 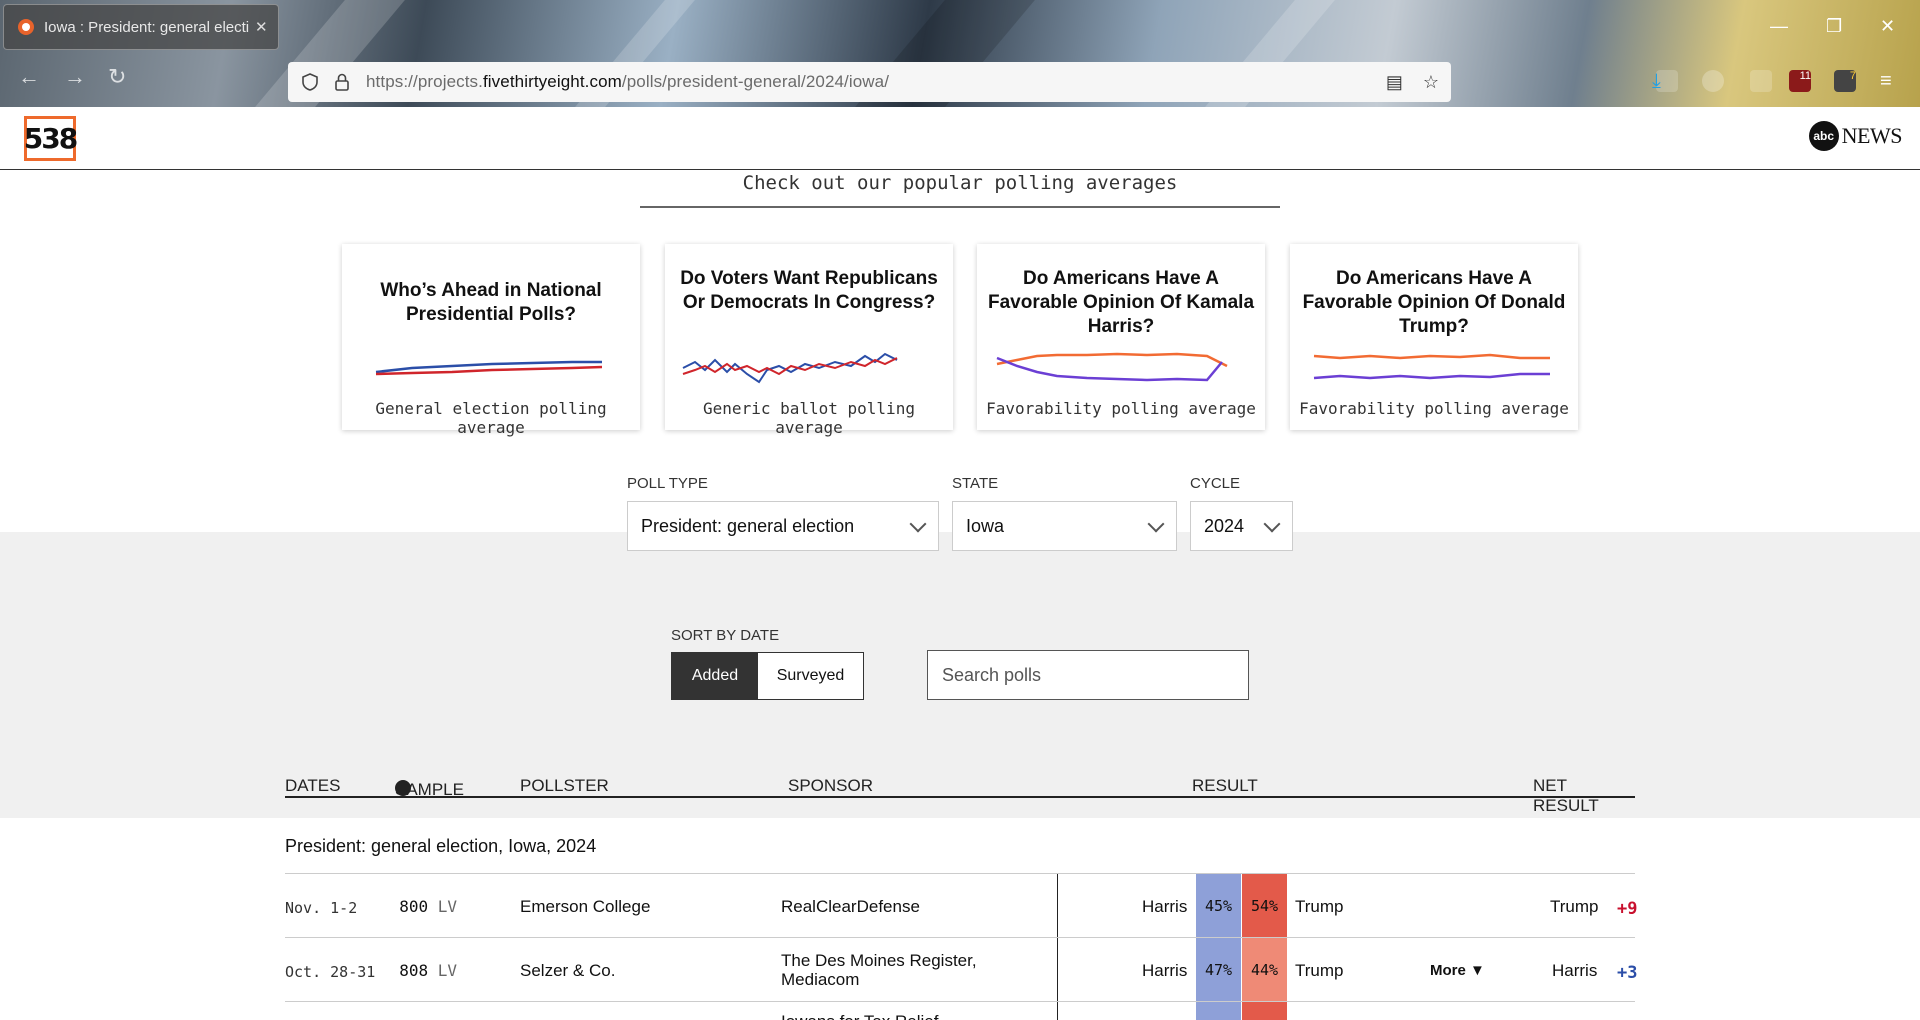 What do you see at coordinates (1064, 526) in the screenshot?
I see `state-select: Iowa` at bounding box center [1064, 526].